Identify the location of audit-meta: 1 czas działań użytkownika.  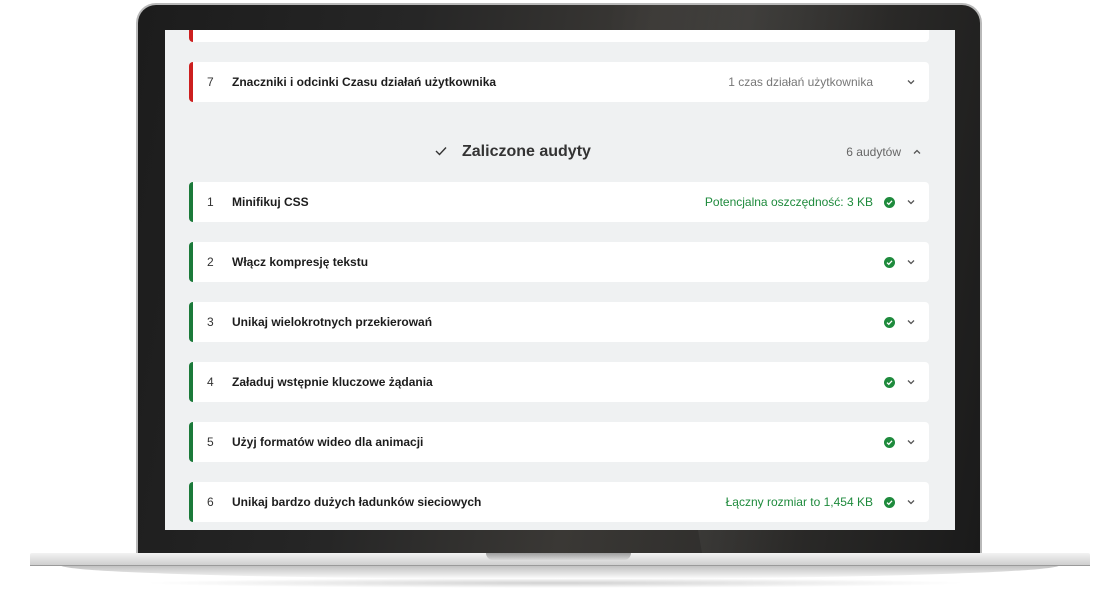
(800, 82).